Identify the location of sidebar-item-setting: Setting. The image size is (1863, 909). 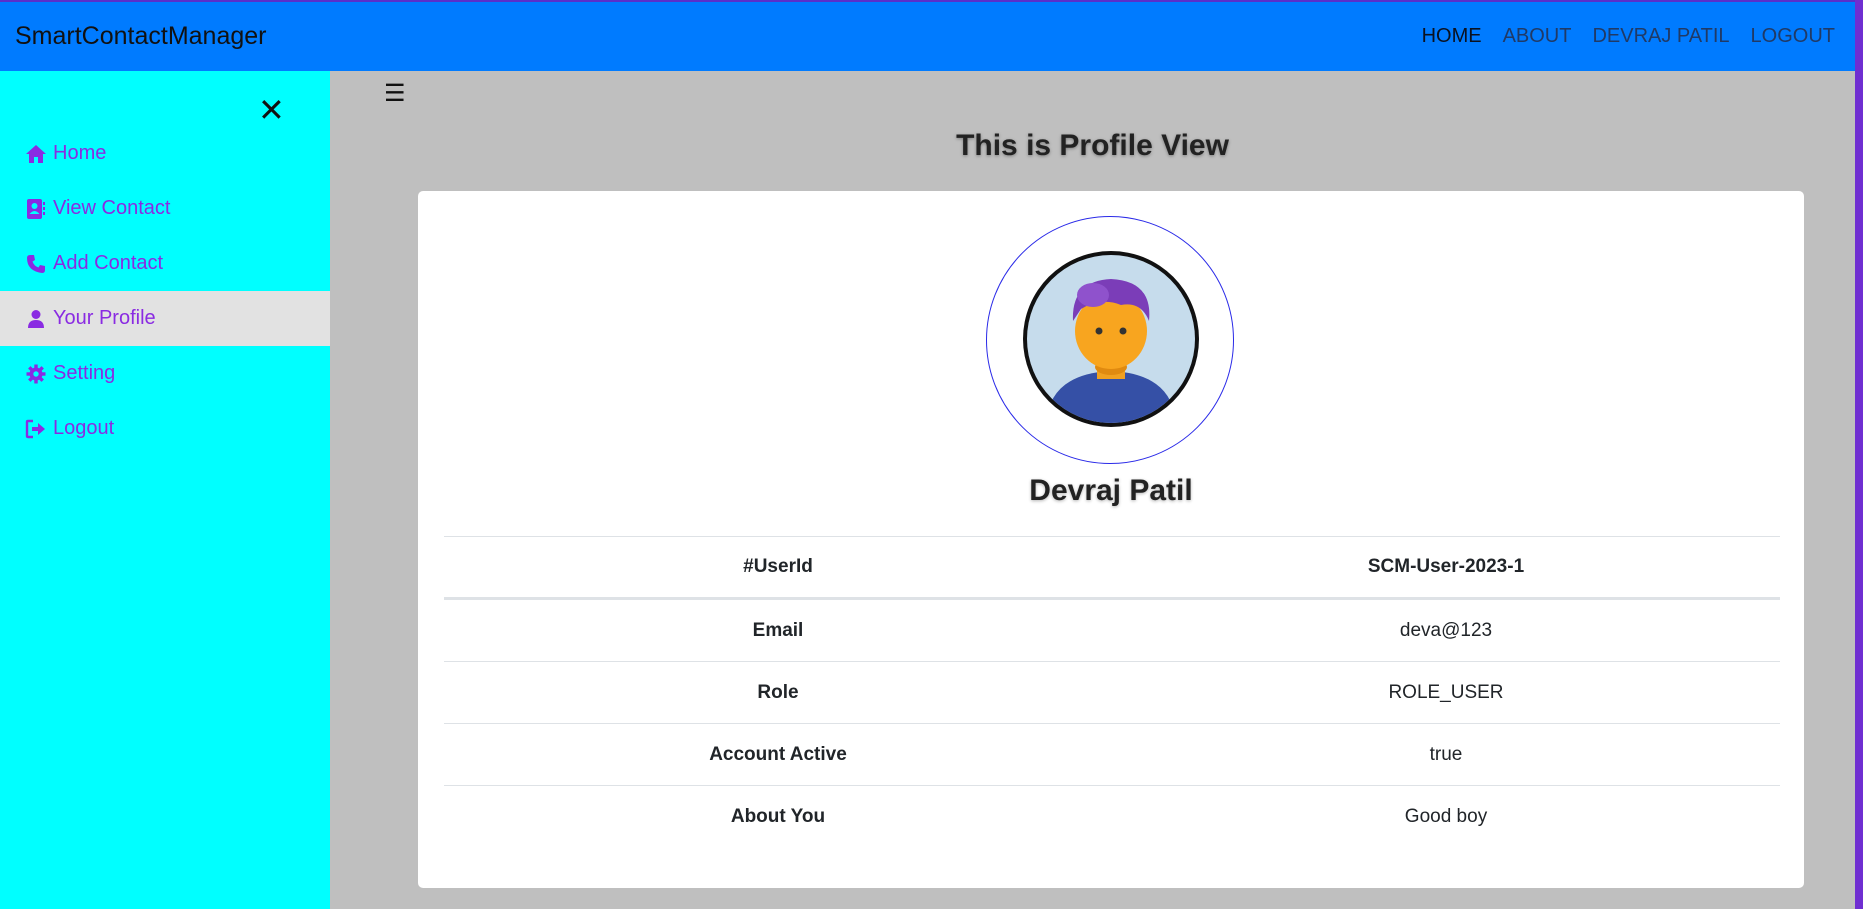
(165, 373).